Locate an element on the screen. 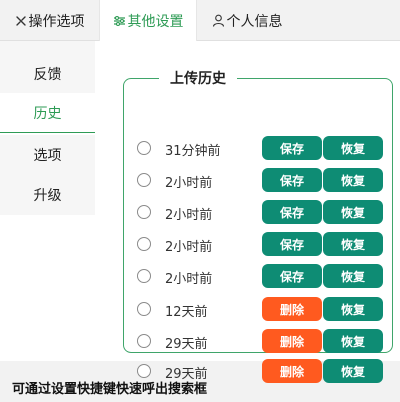 The height and width of the screenshot is (402, 400). history-time: 12天前 is located at coordinates (186, 312).